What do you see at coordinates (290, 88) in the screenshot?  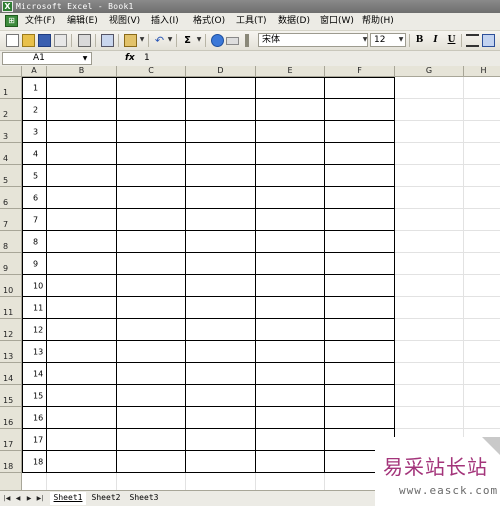 I see `cell-e1` at bounding box center [290, 88].